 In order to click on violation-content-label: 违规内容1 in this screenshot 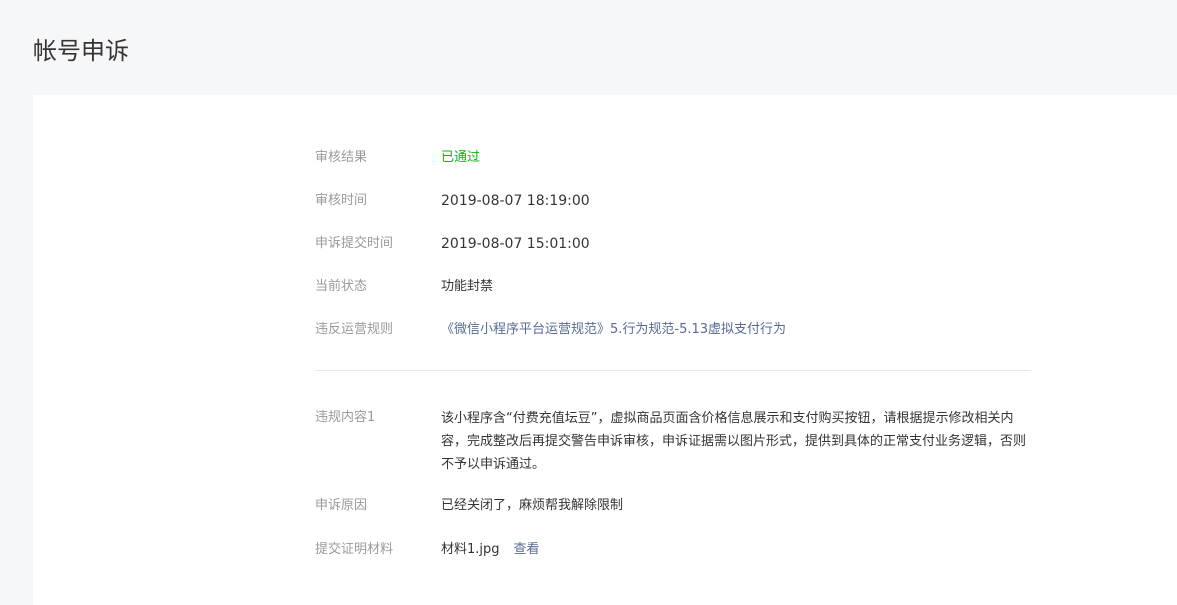, I will do `click(345, 417)`.